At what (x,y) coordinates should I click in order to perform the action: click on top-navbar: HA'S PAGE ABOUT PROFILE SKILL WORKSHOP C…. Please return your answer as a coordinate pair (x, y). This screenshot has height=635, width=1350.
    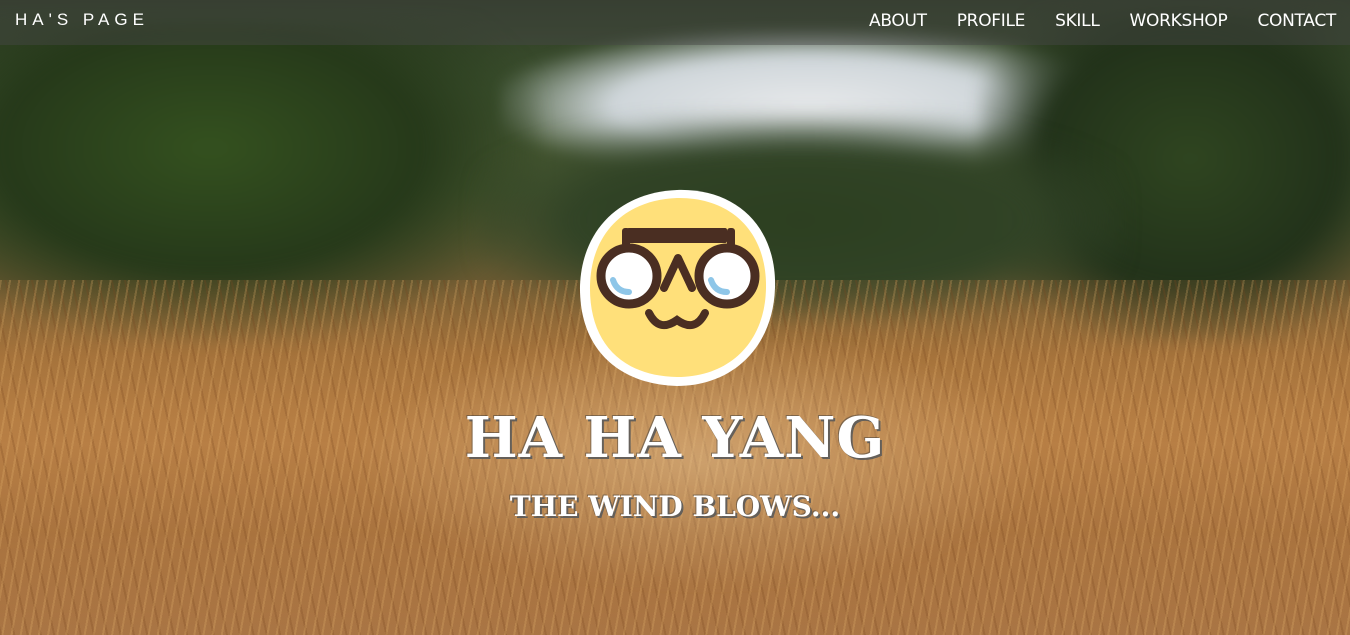
    Looking at the image, I should click on (675, 22).